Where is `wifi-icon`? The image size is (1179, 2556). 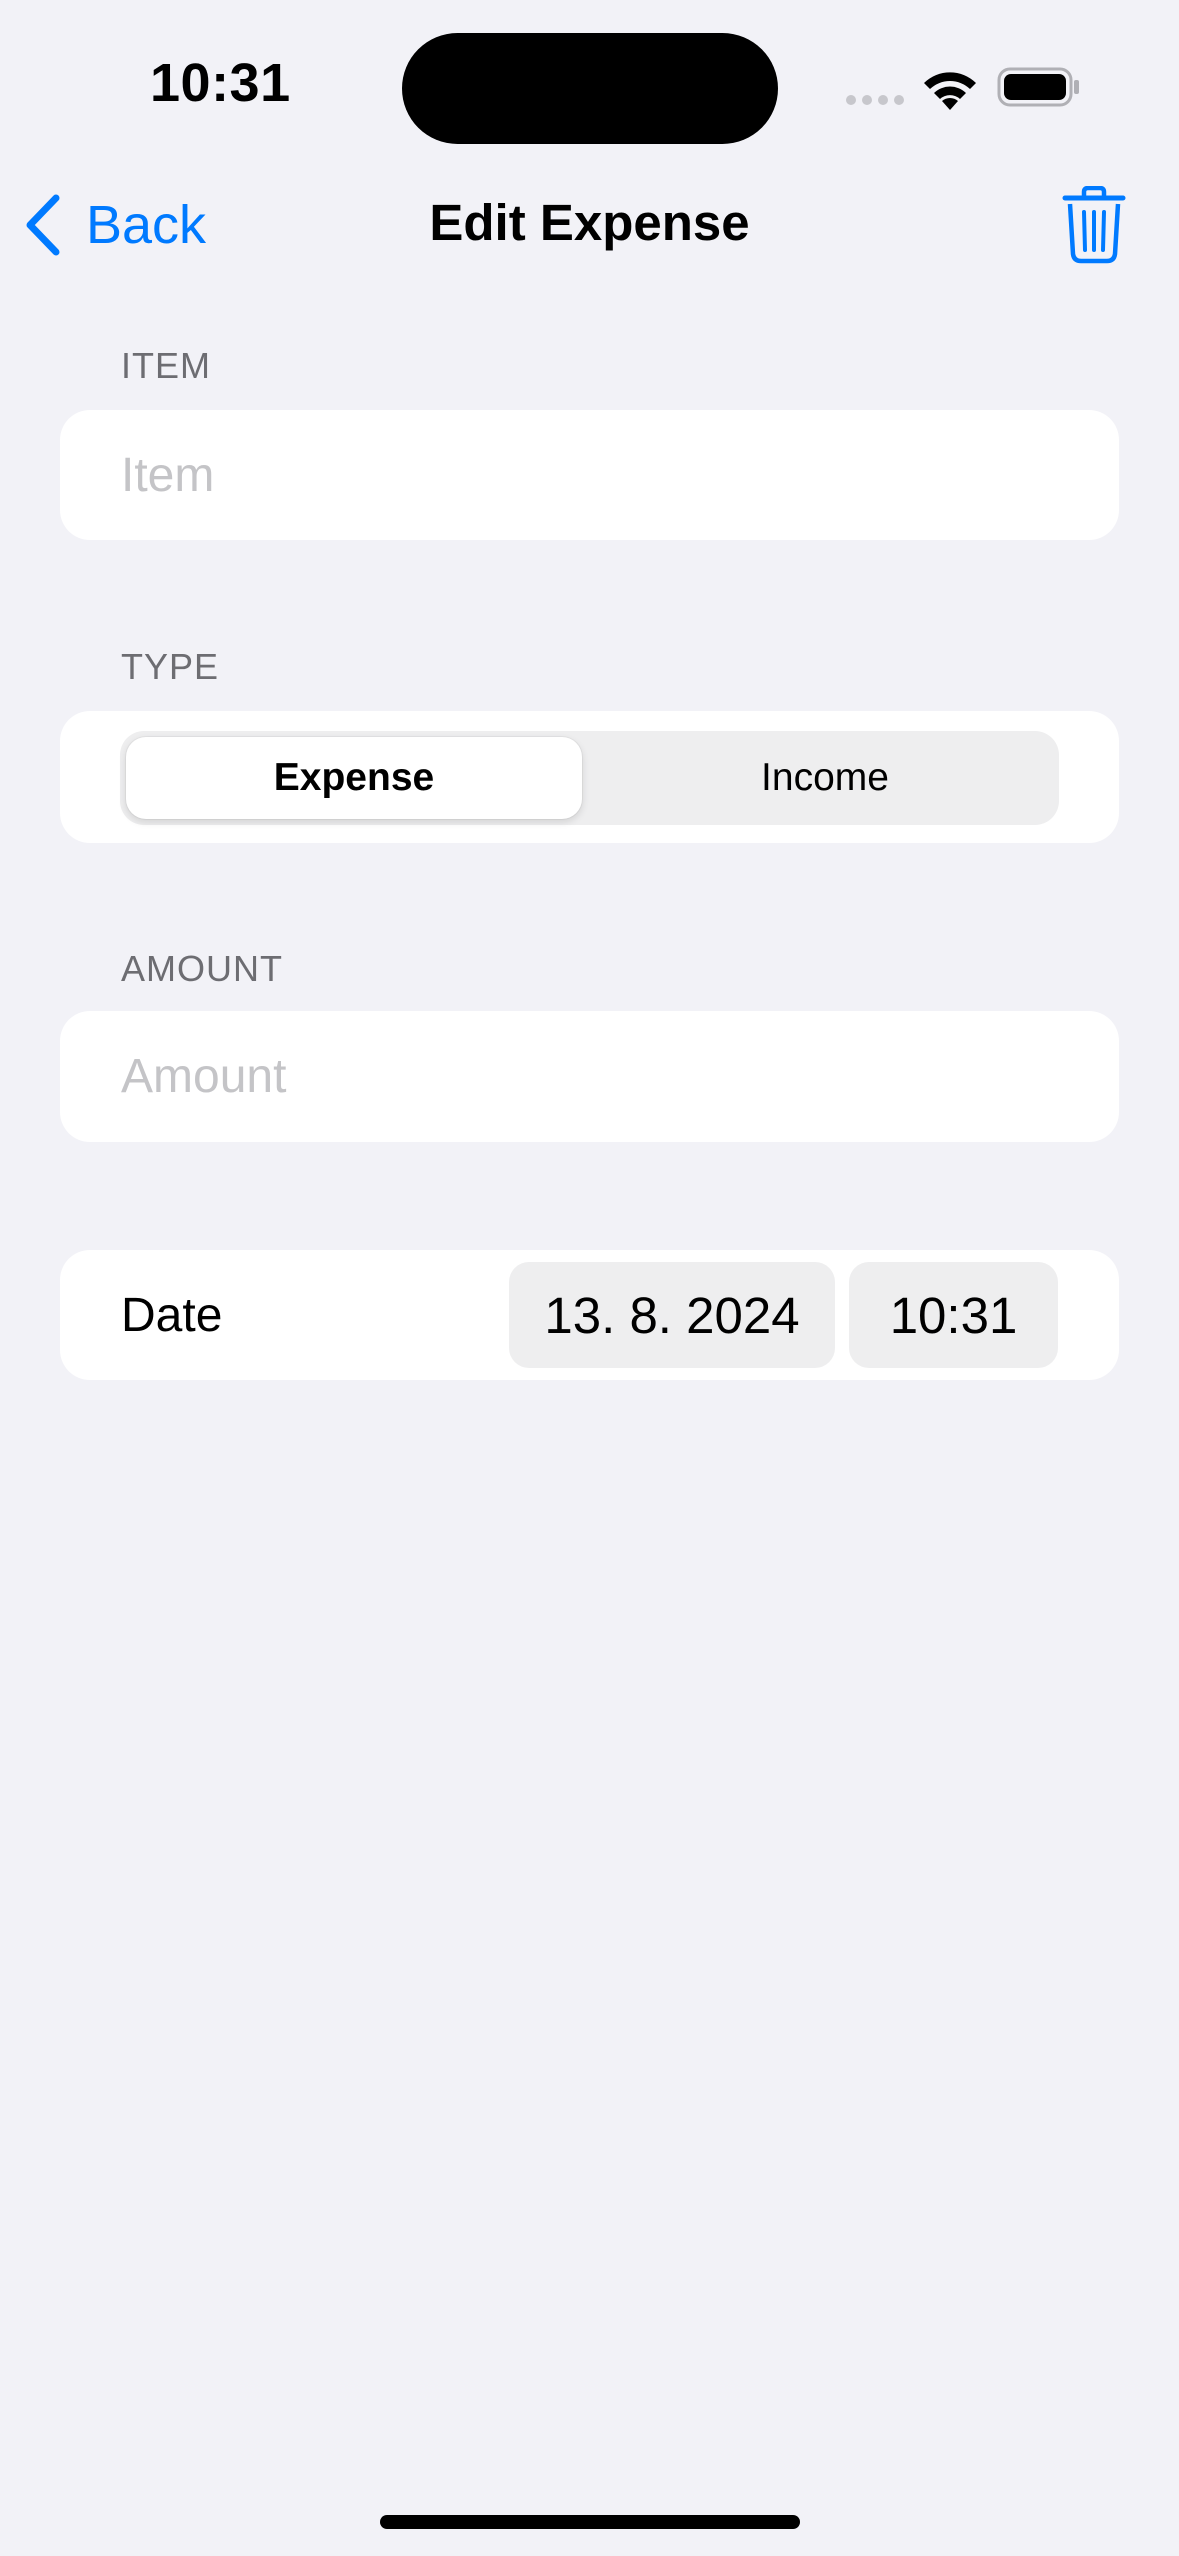
wifi-icon is located at coordinates (950, 91).